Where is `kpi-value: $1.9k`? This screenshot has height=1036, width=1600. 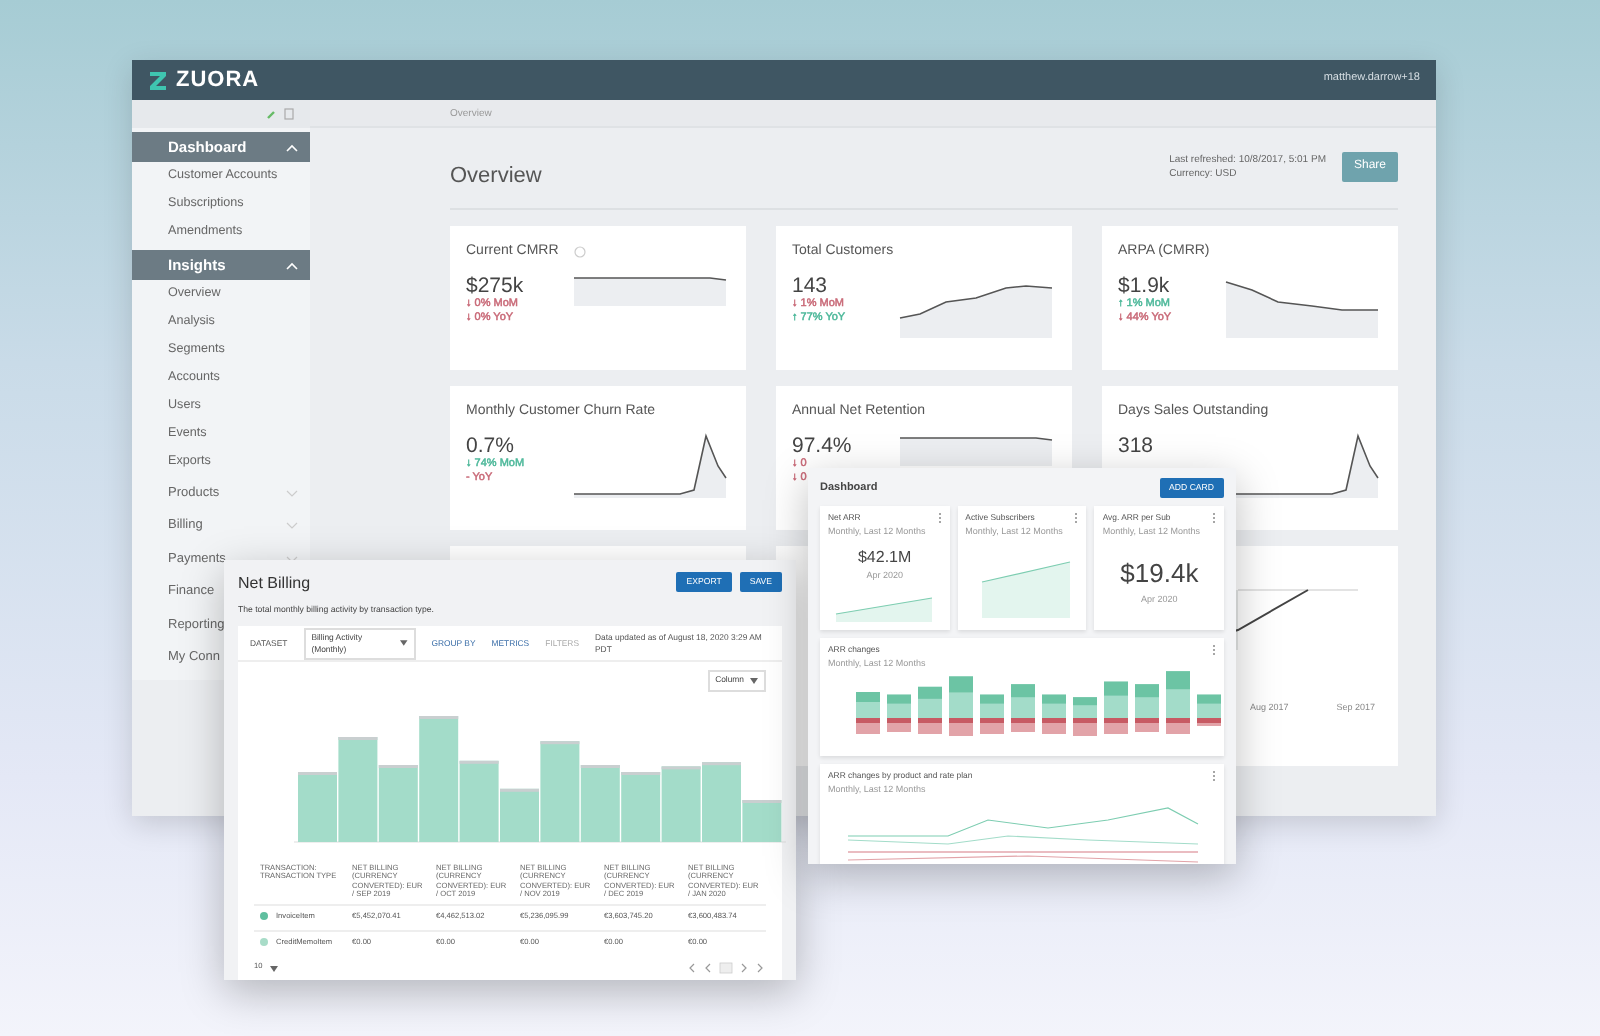
kpi-value: $1.9k is located at coordinates (1144, 286).